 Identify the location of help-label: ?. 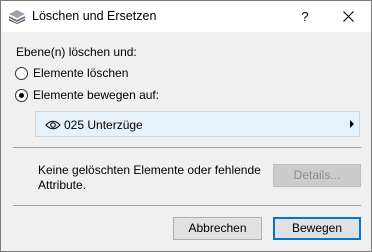
(305, 16).